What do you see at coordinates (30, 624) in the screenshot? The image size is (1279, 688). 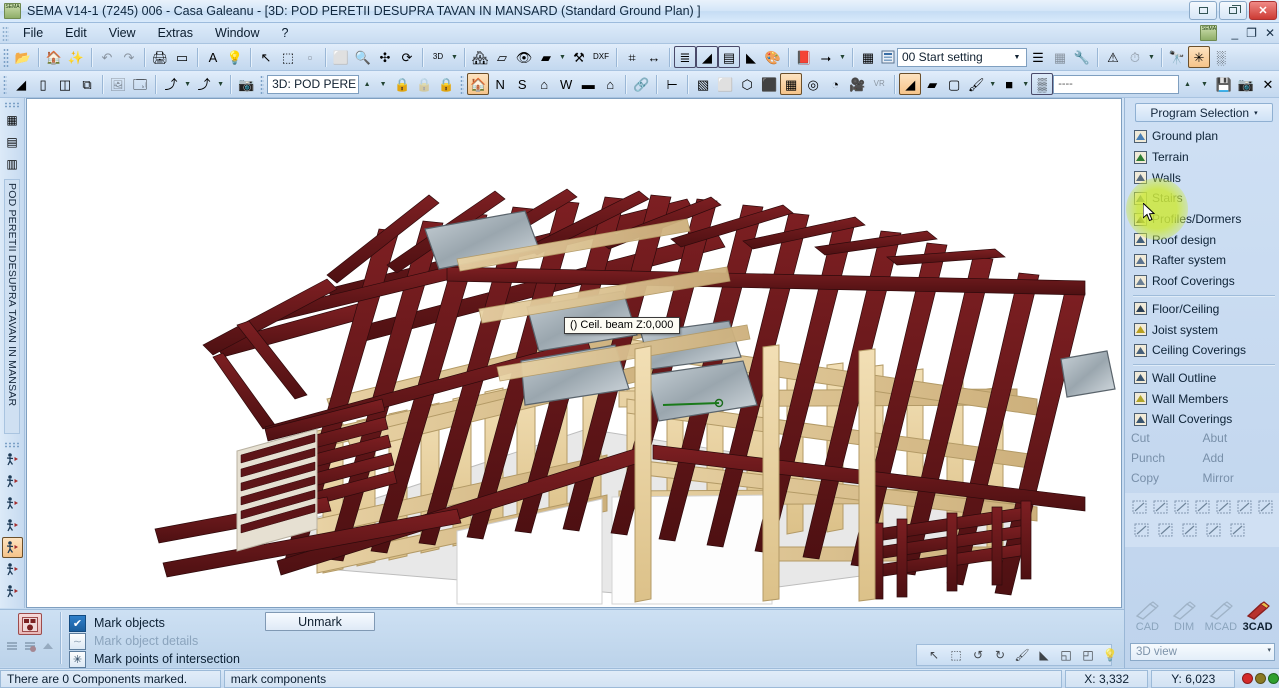 I see `mark-mode-icon` at bounding box center [30, 624].